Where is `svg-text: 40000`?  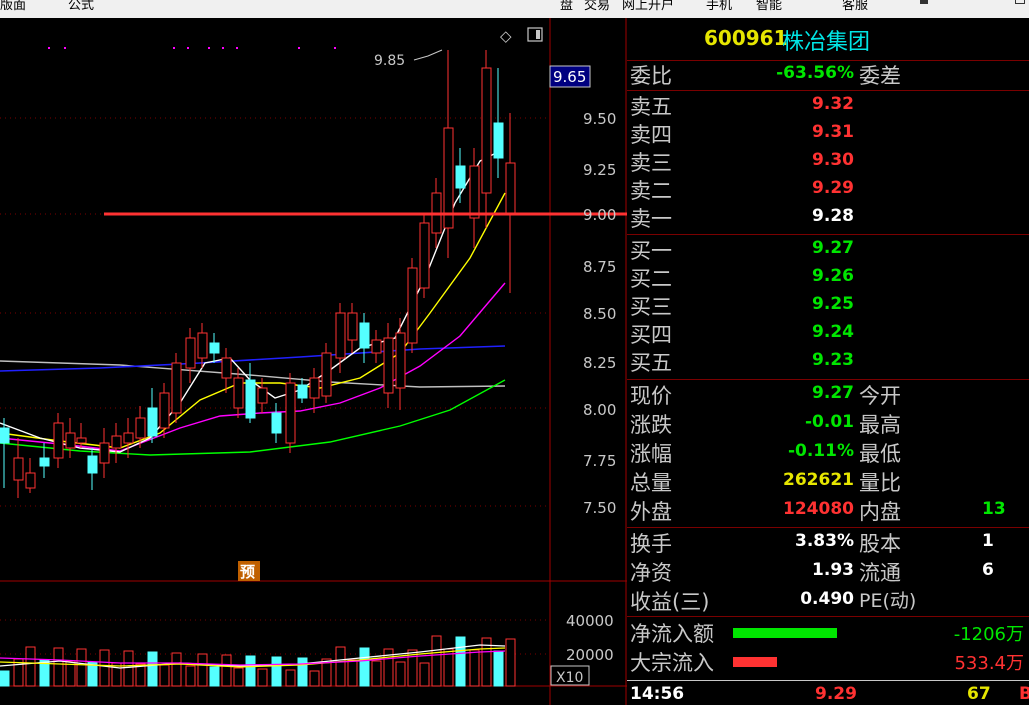
svg-text: 40000 is located at coordinates (590, 621).